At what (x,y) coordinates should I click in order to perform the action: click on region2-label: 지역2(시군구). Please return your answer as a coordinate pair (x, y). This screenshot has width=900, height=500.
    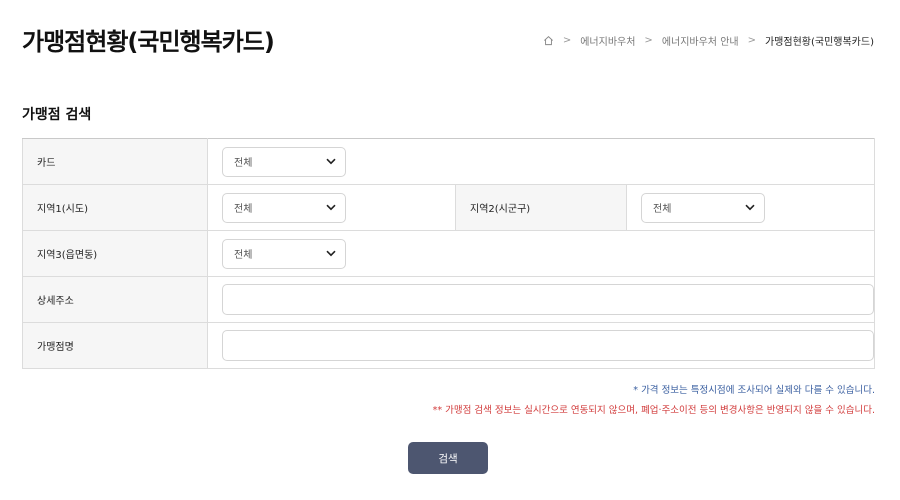
    Looking at the image, I should click on (541, 207).